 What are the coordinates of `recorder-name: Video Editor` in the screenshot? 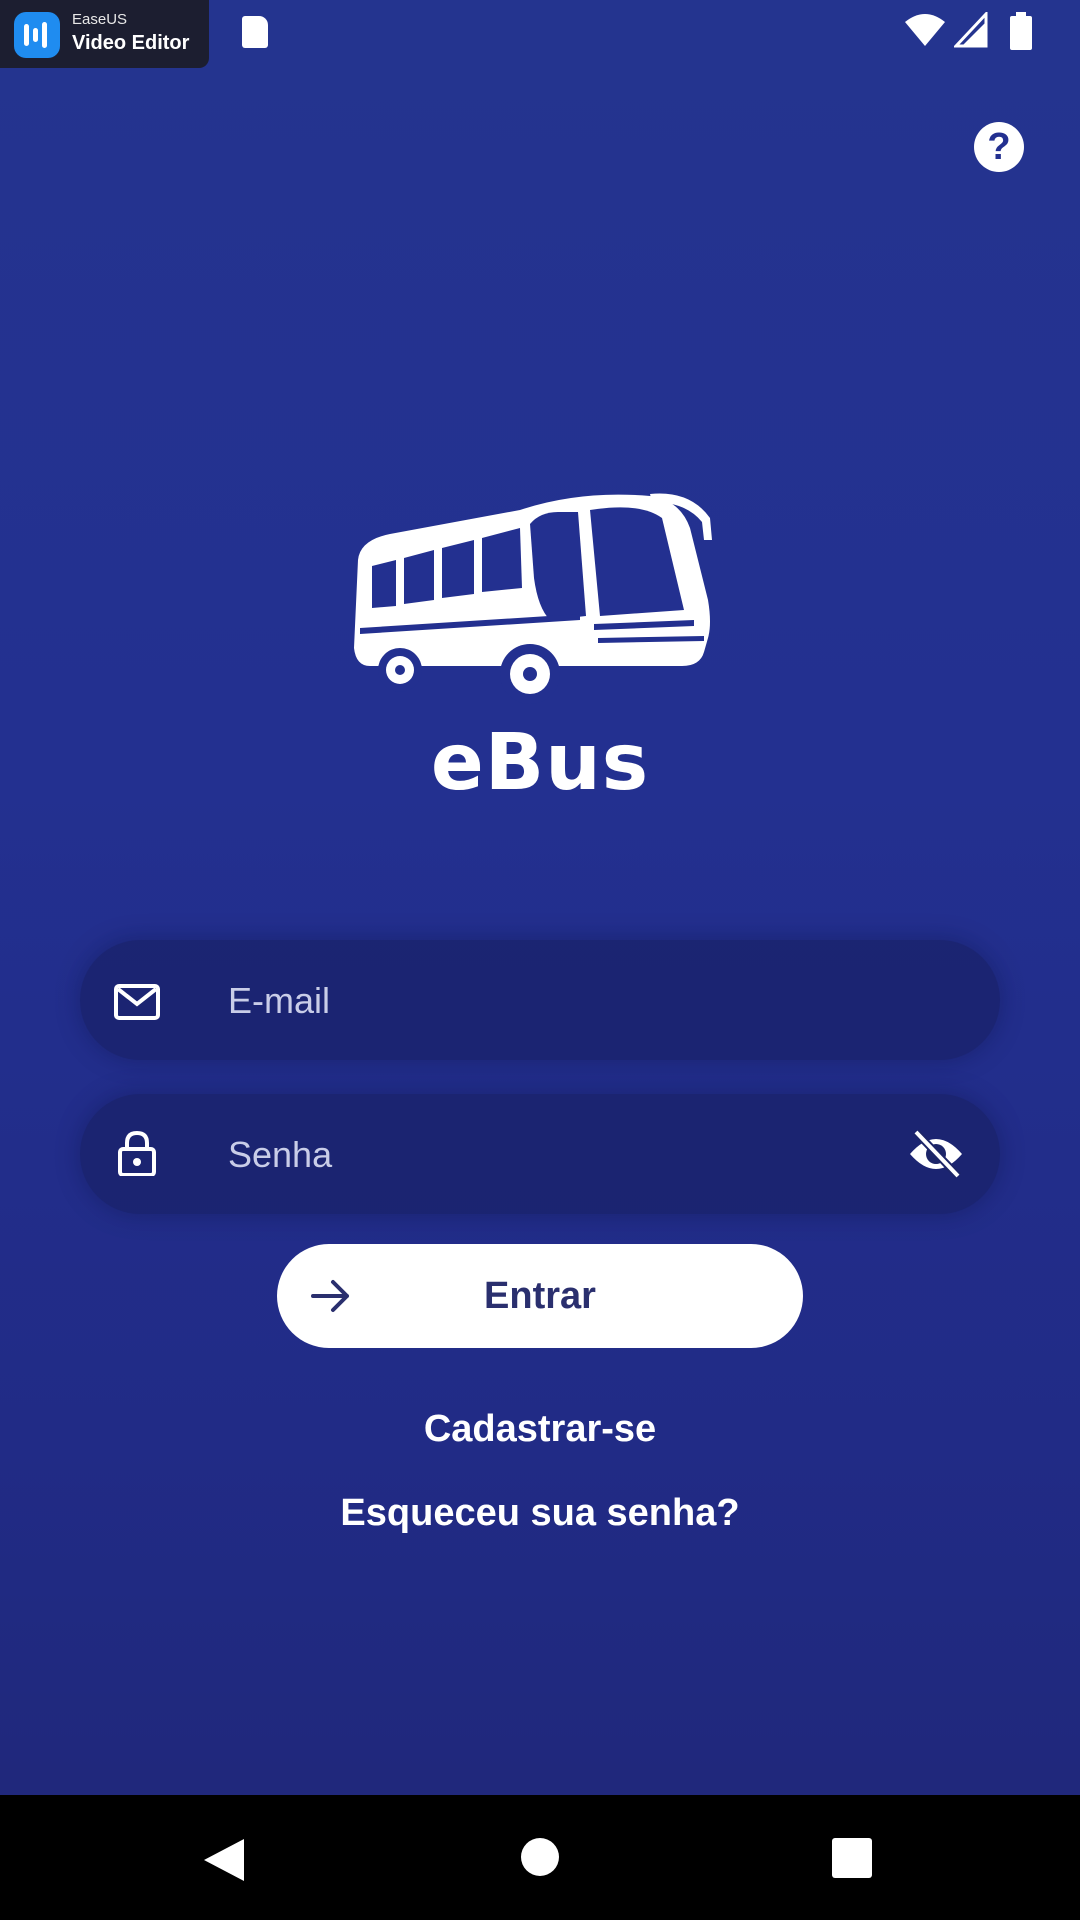 It's located at (131, 43).